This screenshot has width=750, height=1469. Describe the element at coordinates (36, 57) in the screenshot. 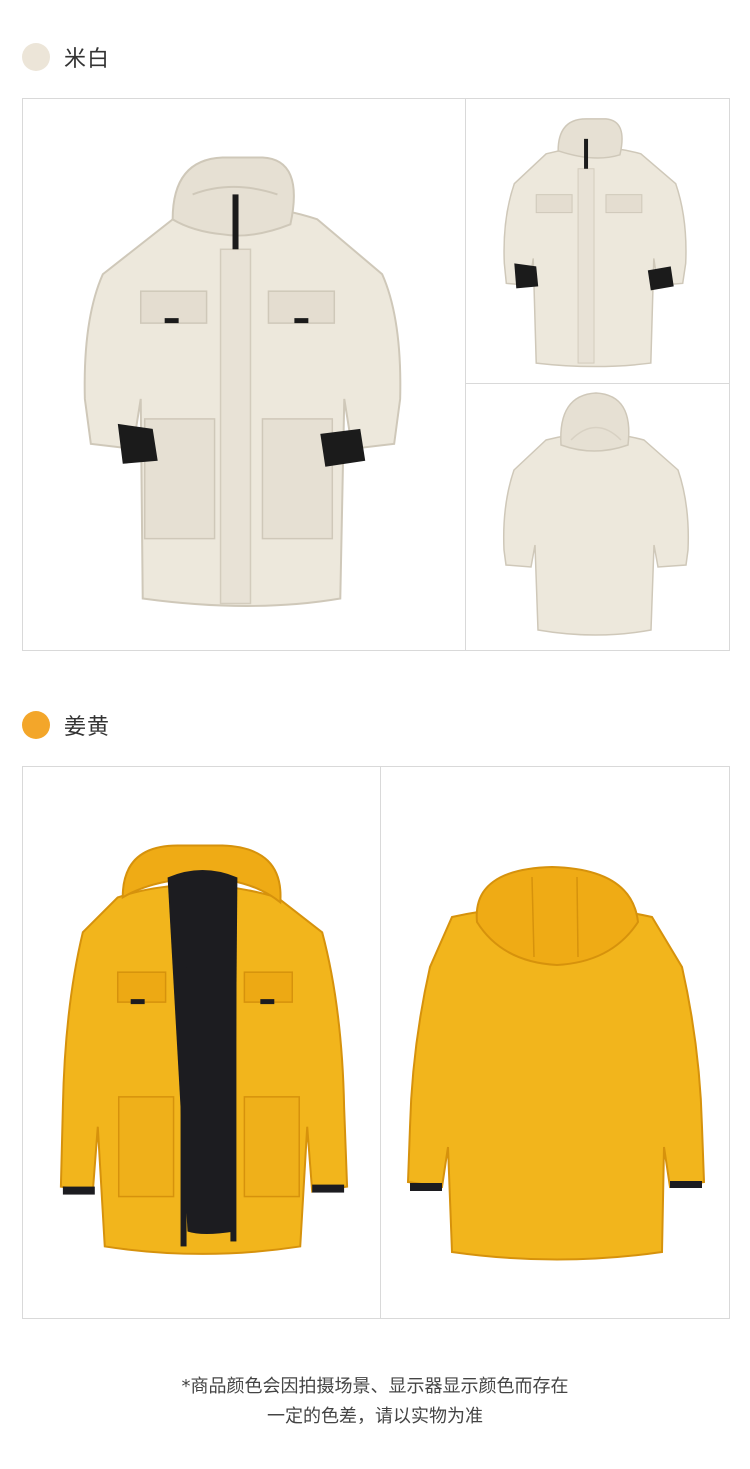

I see `color-swatch-beige` at that location.